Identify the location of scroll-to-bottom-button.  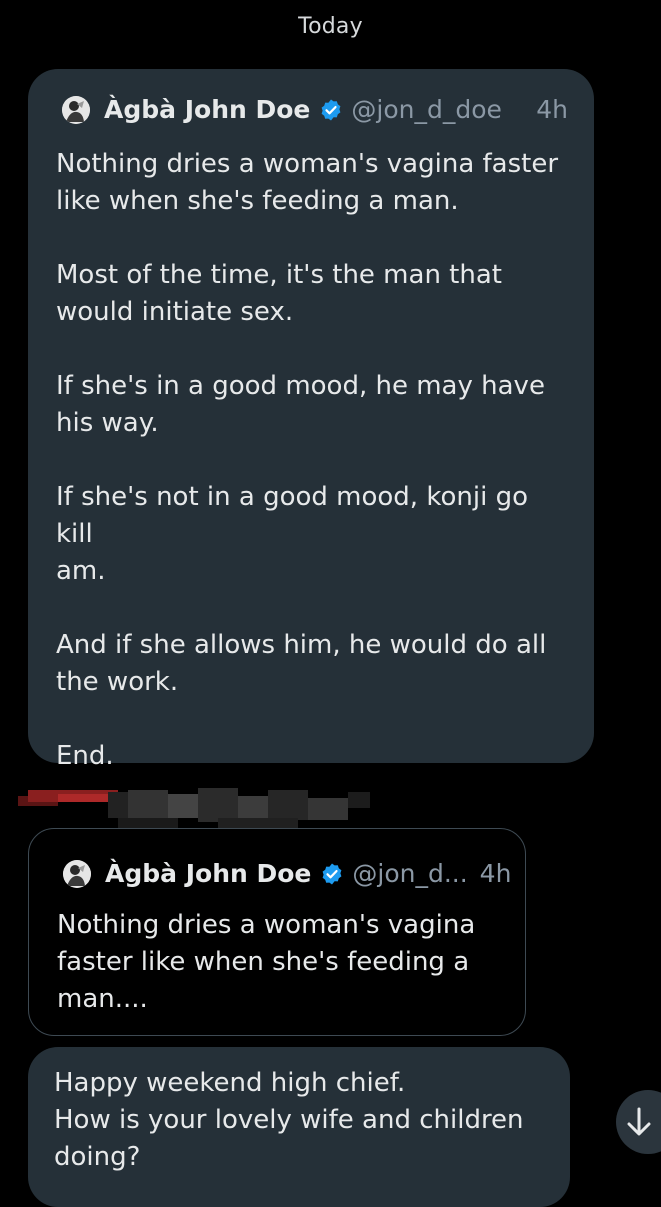
(638, 1122).